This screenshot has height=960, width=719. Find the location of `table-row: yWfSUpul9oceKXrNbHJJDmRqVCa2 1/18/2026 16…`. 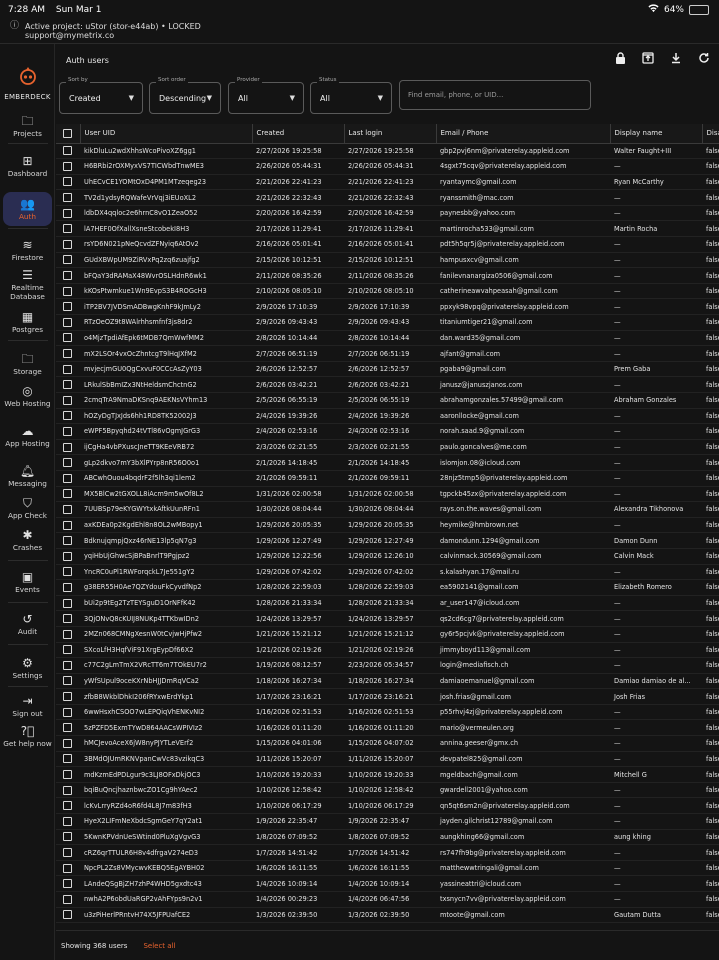

table-row: yWfSUpul9oceKXrNbHJJDmRqVCa2 1/18/2026 16… is located at coordinates (387, 681).